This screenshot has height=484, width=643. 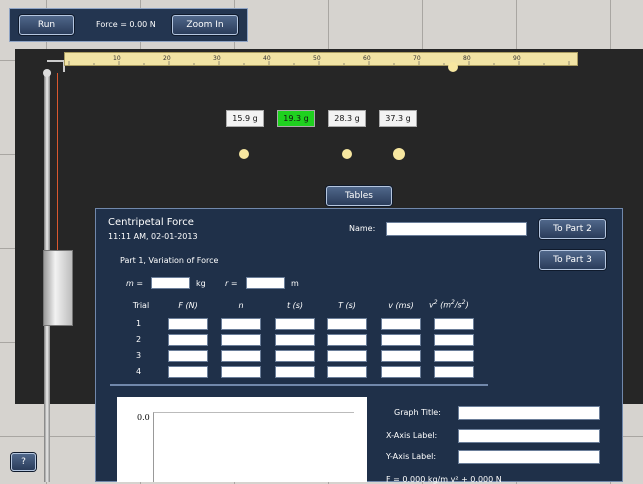 What do you see at coordinates (317, 58) in the screenshot?
I see `ruler-label-50: 50` at bounding box center [317, 58].